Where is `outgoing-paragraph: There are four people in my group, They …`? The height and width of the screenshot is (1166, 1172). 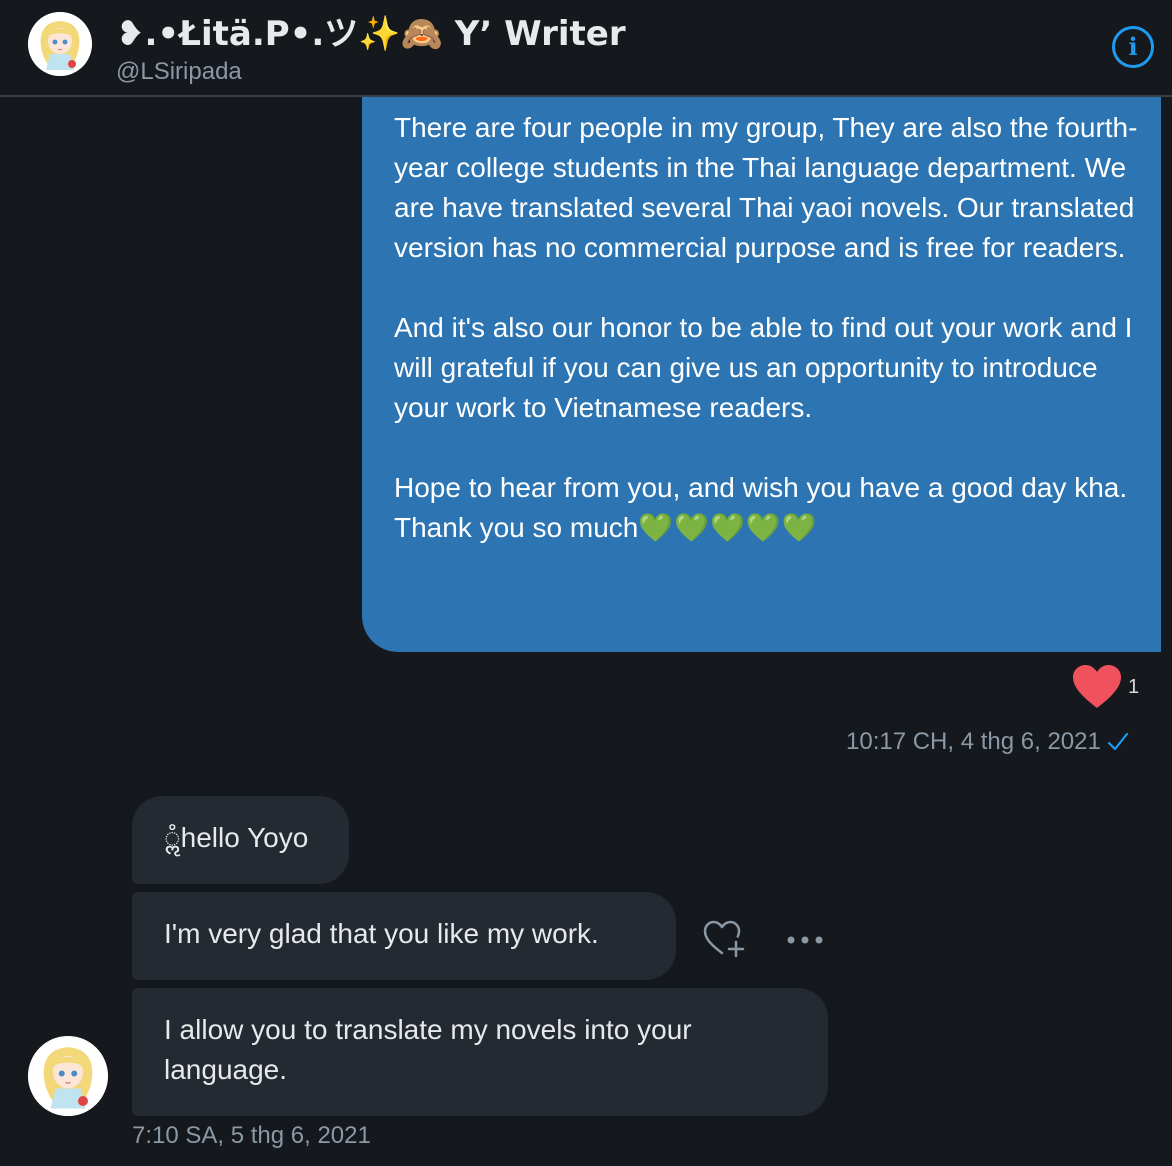 outgoing-paragraph: There are four people in my group, They … is located at coordinates (766, 187).